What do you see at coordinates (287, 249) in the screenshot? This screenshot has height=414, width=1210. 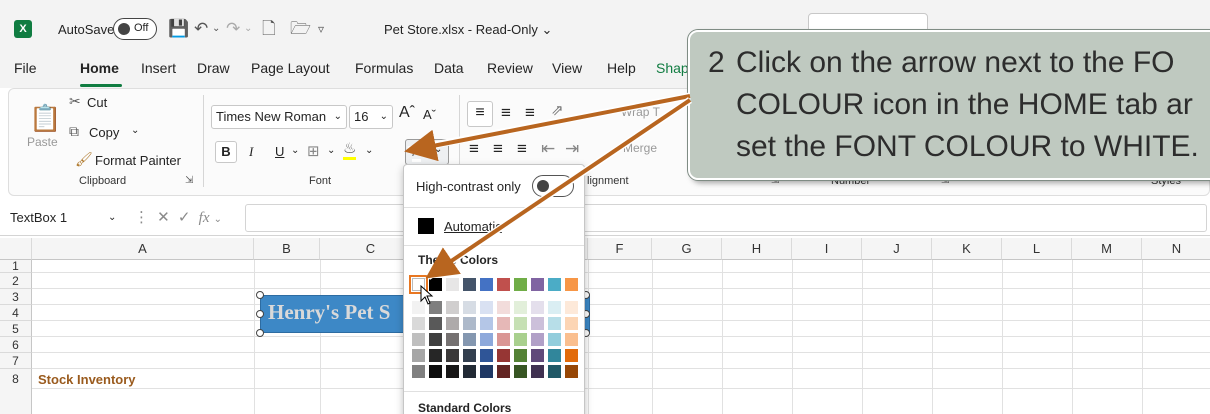 I see `column-header: B` at bounding box center [287, 249].